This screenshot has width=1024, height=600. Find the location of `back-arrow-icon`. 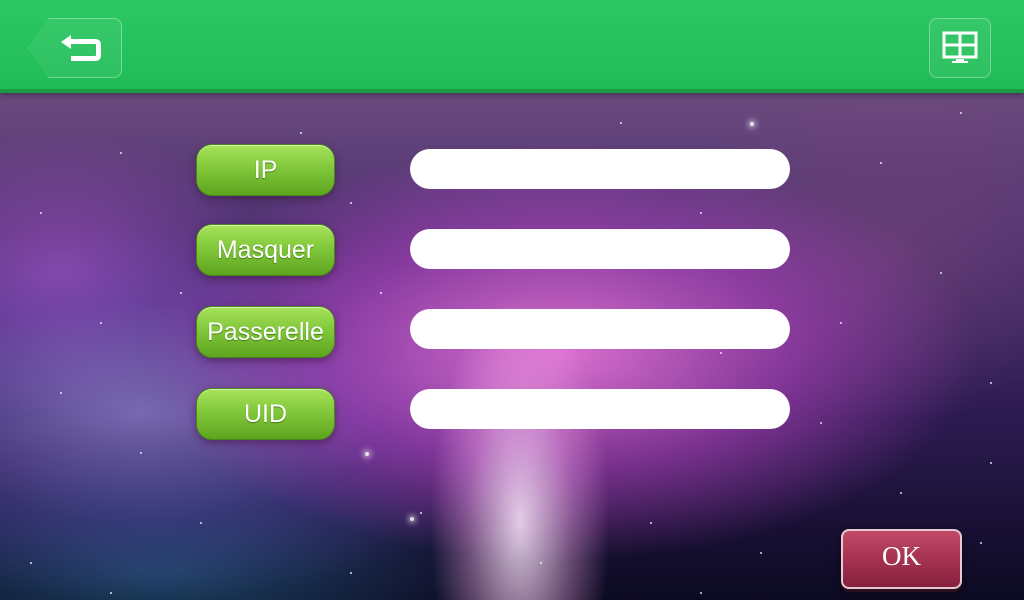

back-arrow-icon is located at coordinates (81, 48).